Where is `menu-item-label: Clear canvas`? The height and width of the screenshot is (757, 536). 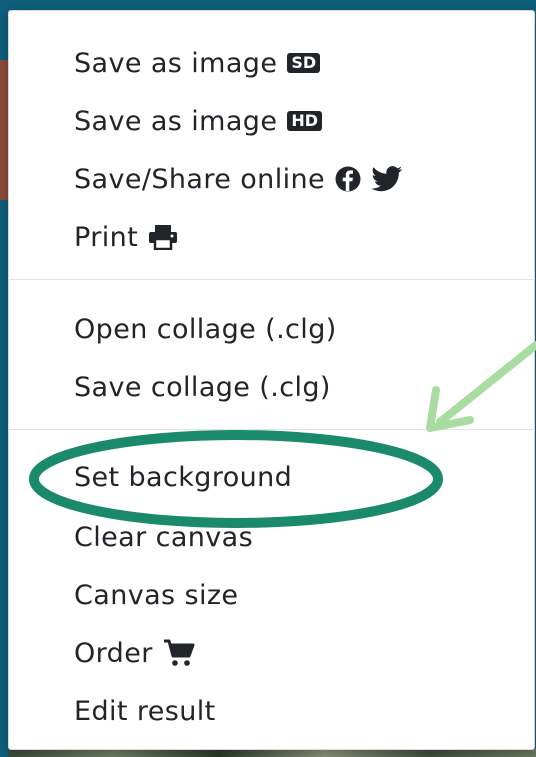
menu-item-label: Clear canvas is located at coordinates (164, 537).